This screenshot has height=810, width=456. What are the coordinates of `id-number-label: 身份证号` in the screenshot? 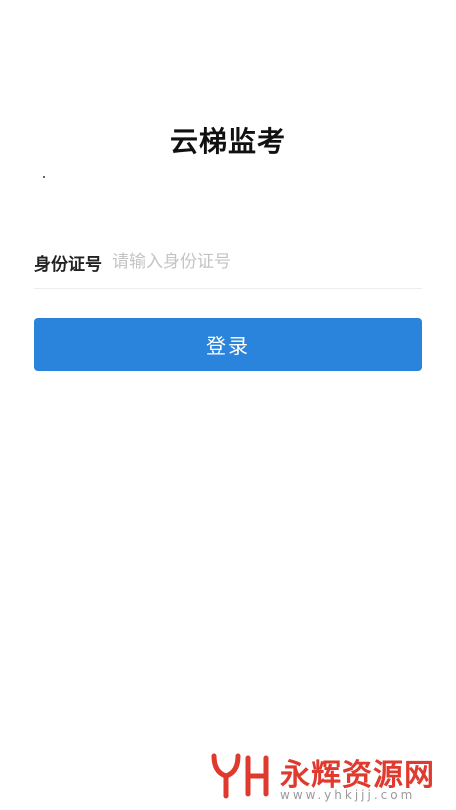 It's located at (68, 264).